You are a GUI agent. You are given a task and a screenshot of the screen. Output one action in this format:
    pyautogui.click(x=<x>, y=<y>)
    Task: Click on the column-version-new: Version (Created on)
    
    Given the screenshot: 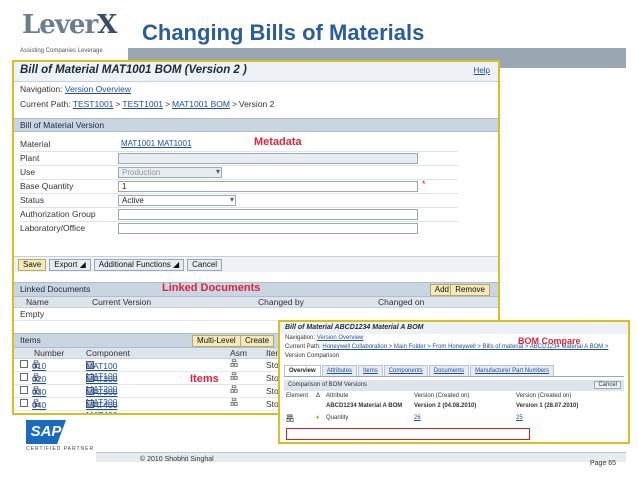 What is the action you would take?
    pyautogui.click(x=442, y=396)
    